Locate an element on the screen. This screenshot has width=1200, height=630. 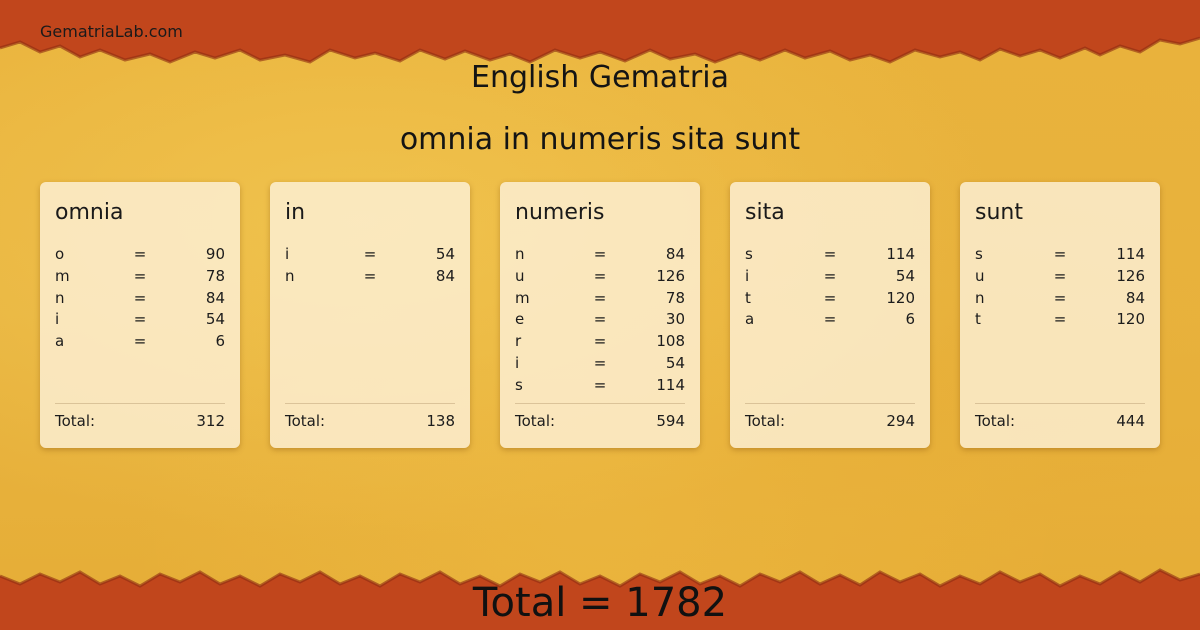
letter-row: e = 30 is located at coordinates (600, 320).